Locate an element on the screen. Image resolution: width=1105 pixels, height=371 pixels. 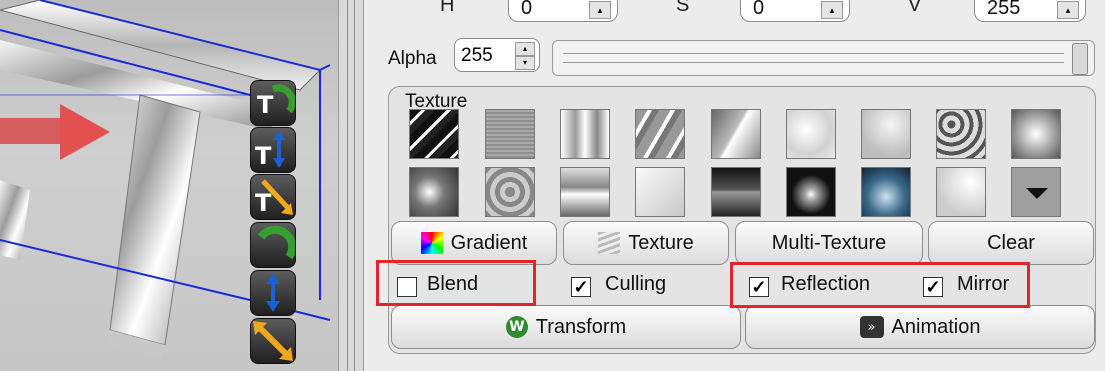
alpha-label: Alpha is located at coordinates (412, 58).